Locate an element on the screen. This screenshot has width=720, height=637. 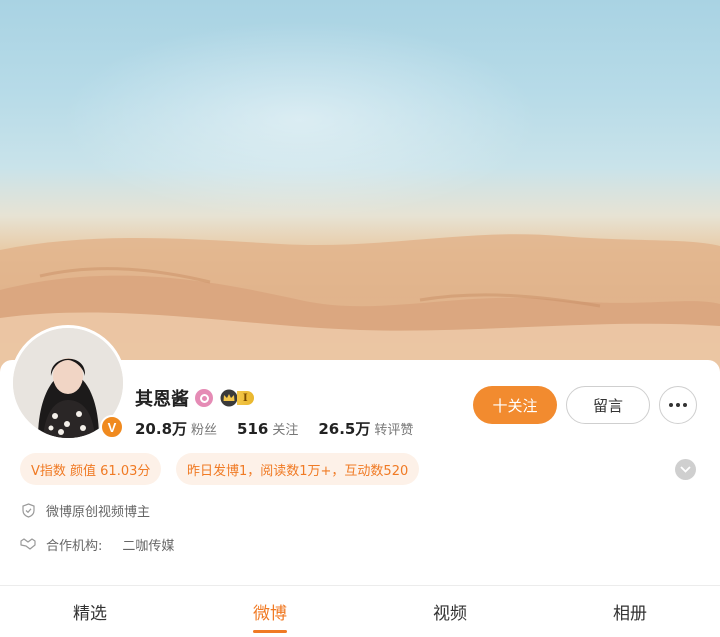
stat-likes: 26.5万 转评赞 is located at coordinates (365, 428).